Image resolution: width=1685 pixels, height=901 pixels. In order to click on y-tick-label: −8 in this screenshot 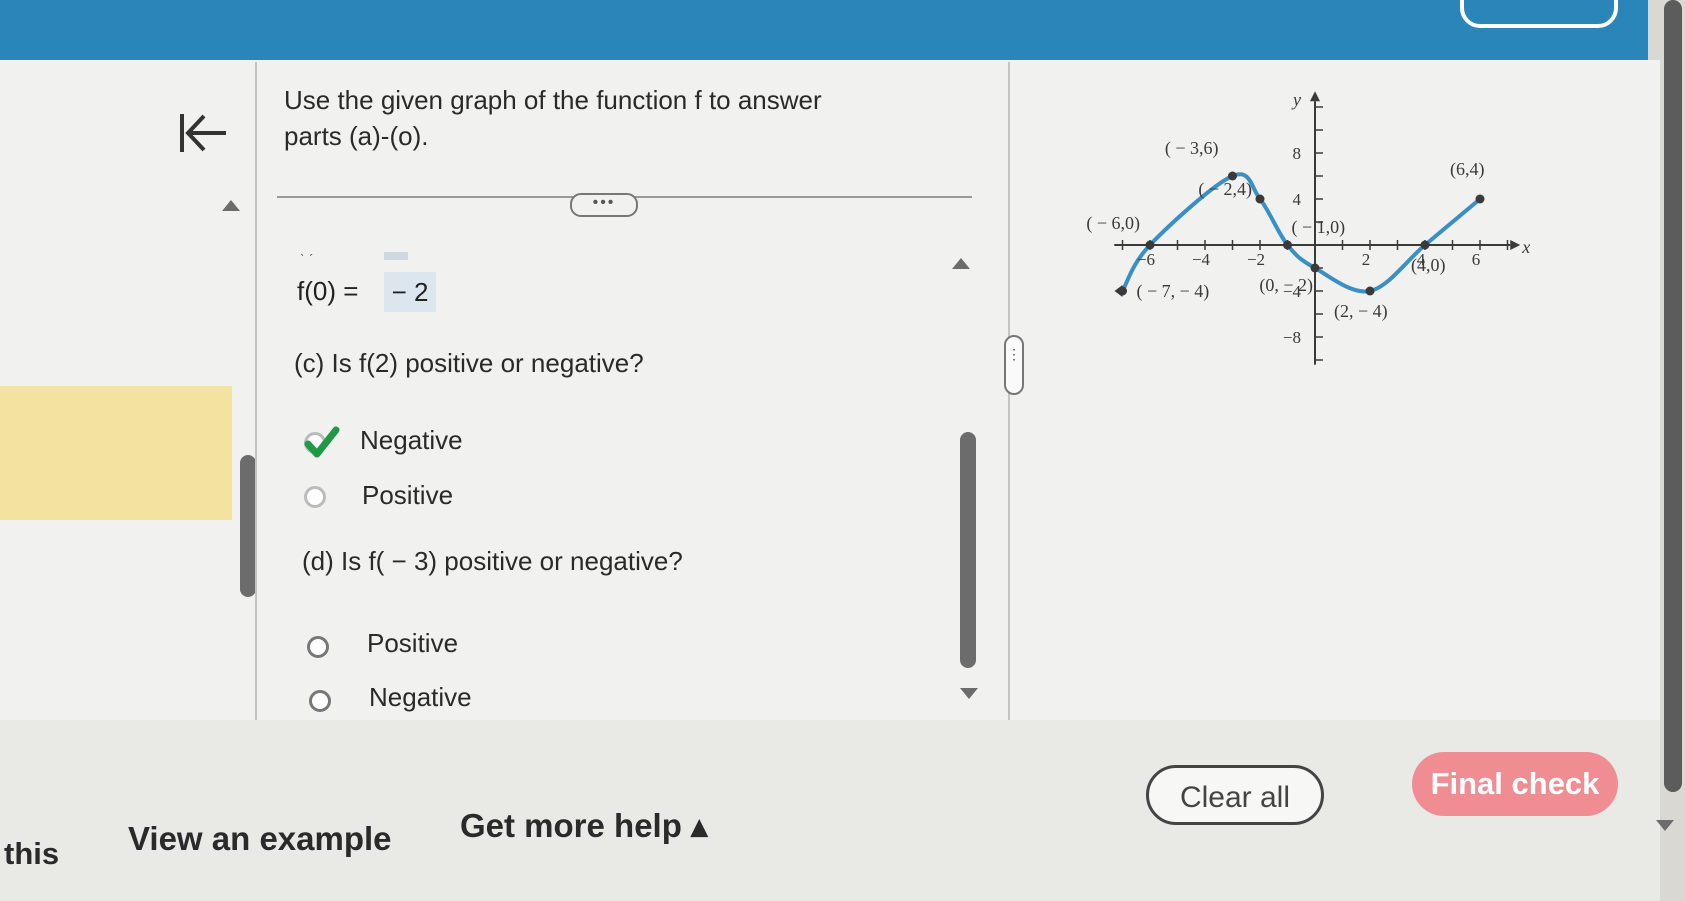, I will do `click(1292, 337)`.